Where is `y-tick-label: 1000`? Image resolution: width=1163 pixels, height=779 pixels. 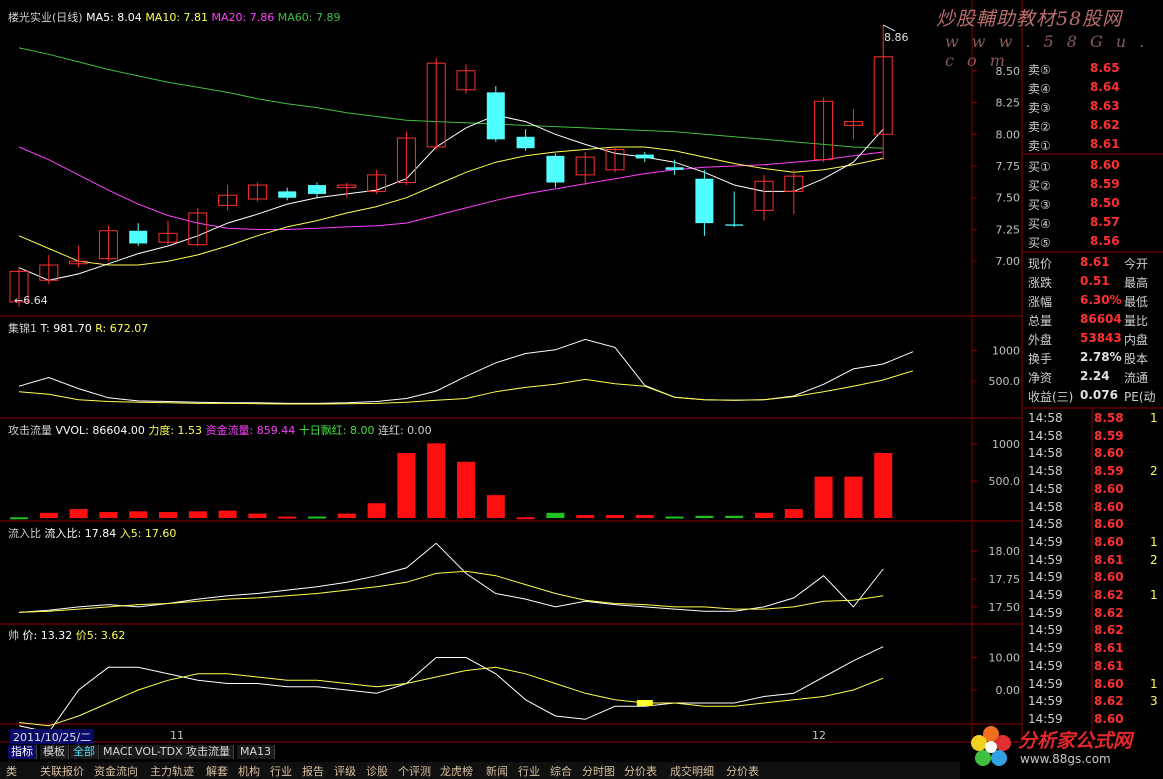
y-tick-label: 1000 is located at coordinates (1006, 444).